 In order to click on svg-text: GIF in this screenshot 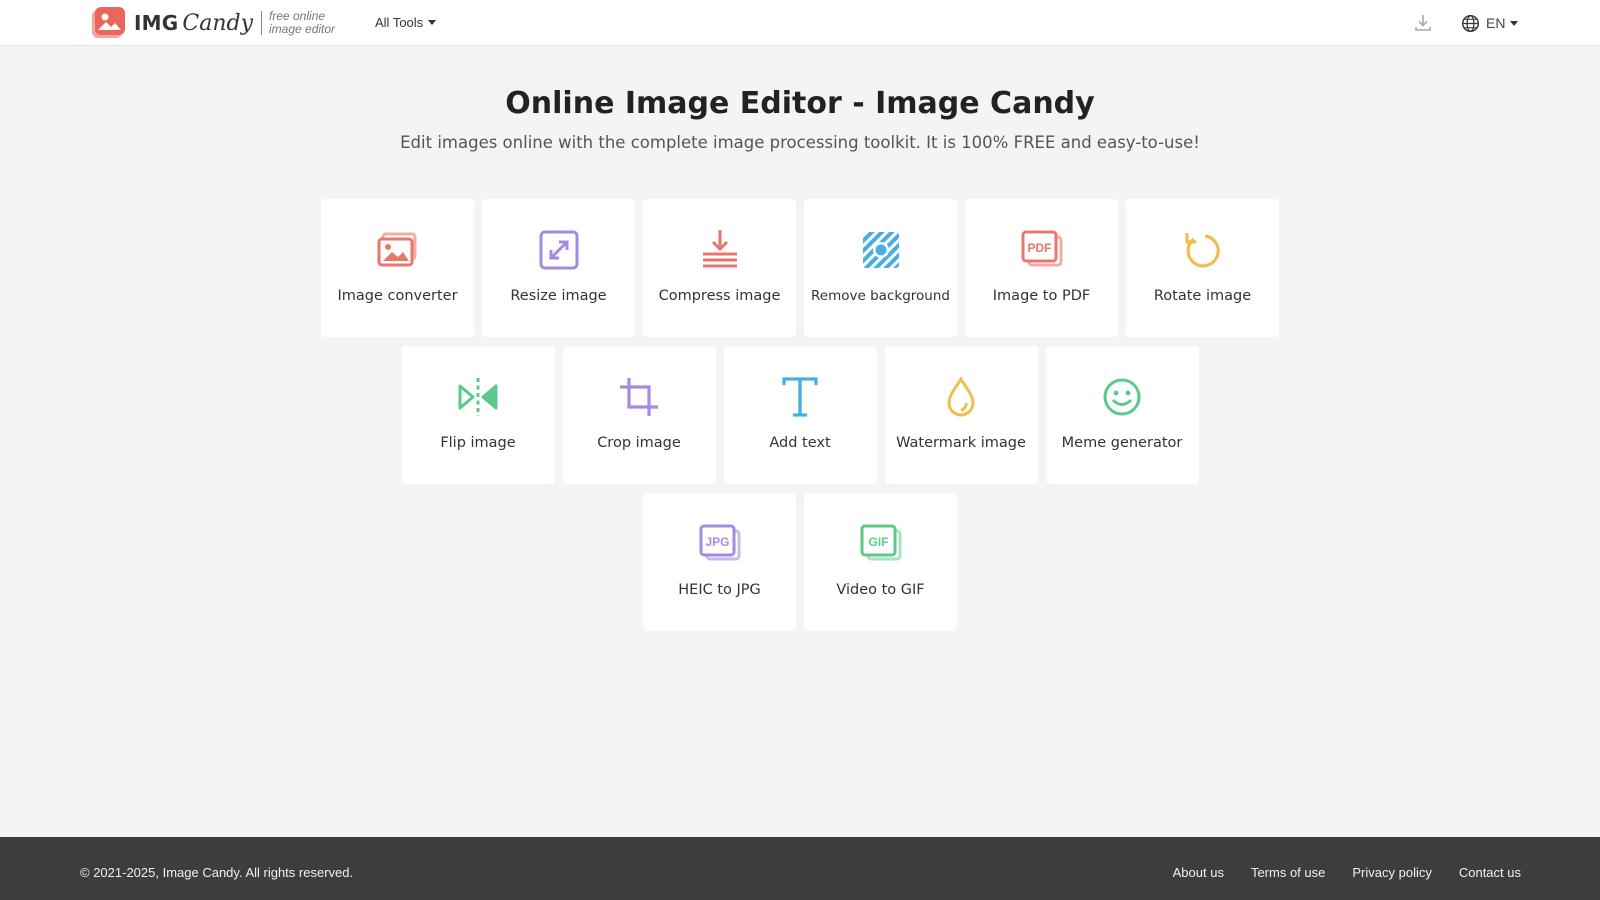, I will do `click(878, 542)`.